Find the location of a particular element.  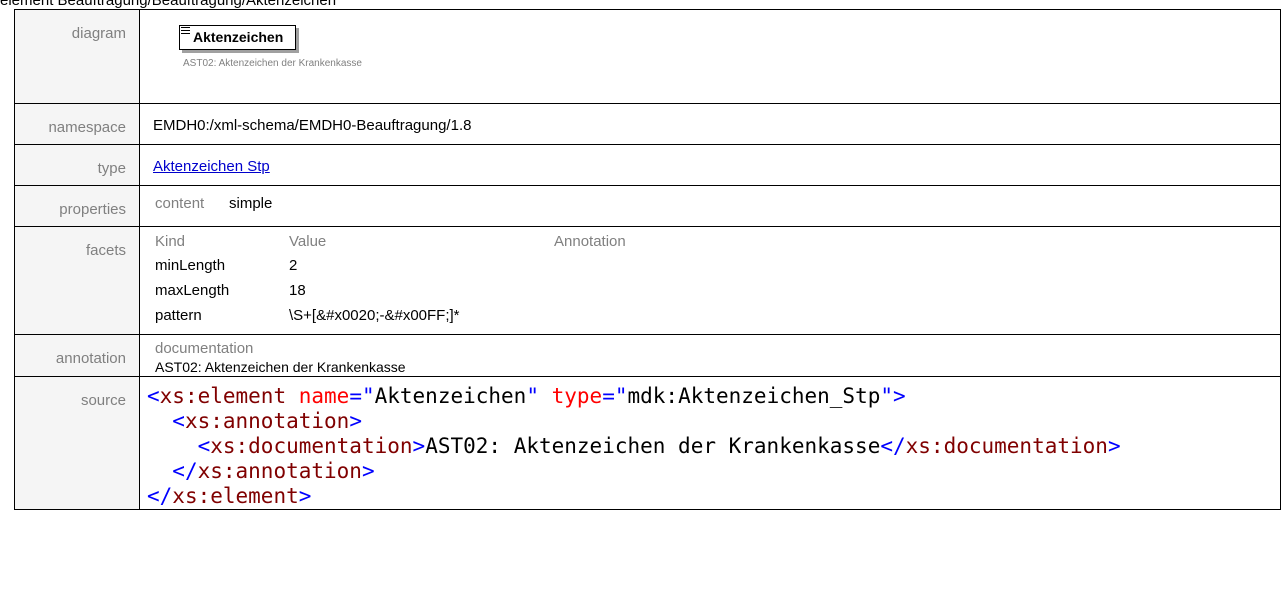

properties-label: properties is located at coordinates (77, 206).